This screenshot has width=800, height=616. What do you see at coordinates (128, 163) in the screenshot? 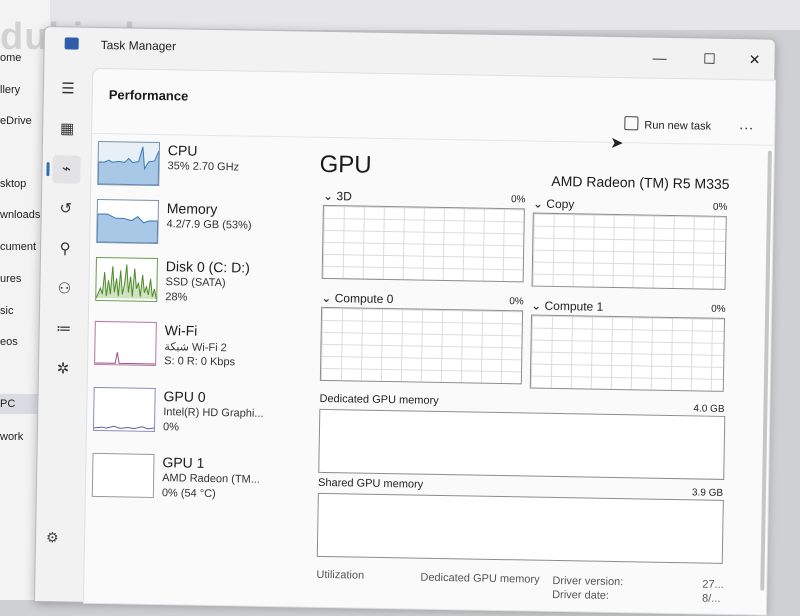
I see `cpu-thumbnail-graph` at bounding box center [128, 163].